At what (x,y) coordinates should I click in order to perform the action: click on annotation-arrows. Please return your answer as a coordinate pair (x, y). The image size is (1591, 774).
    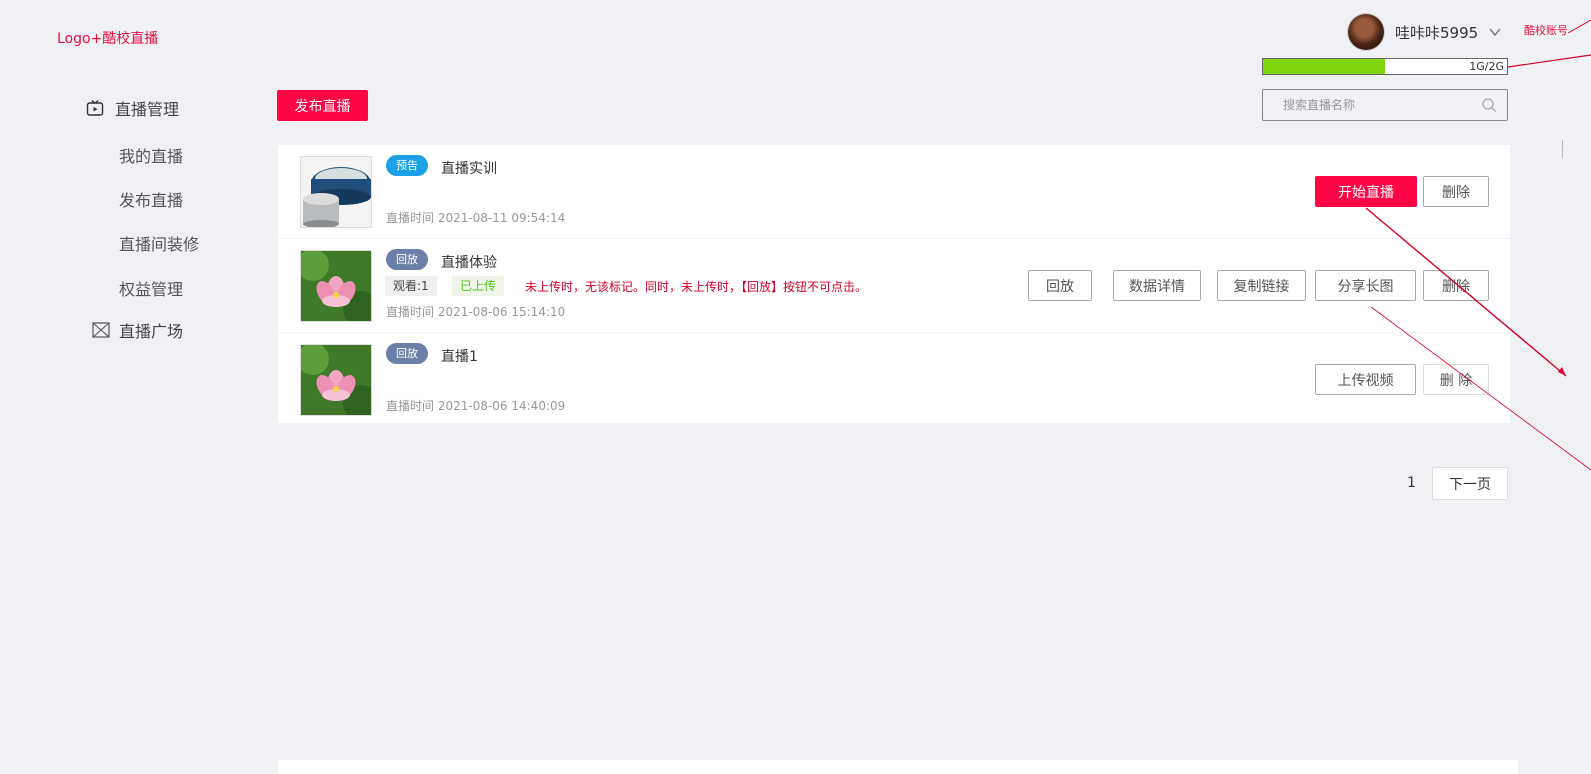
    Looking at the image, I should click on (1478, 245).